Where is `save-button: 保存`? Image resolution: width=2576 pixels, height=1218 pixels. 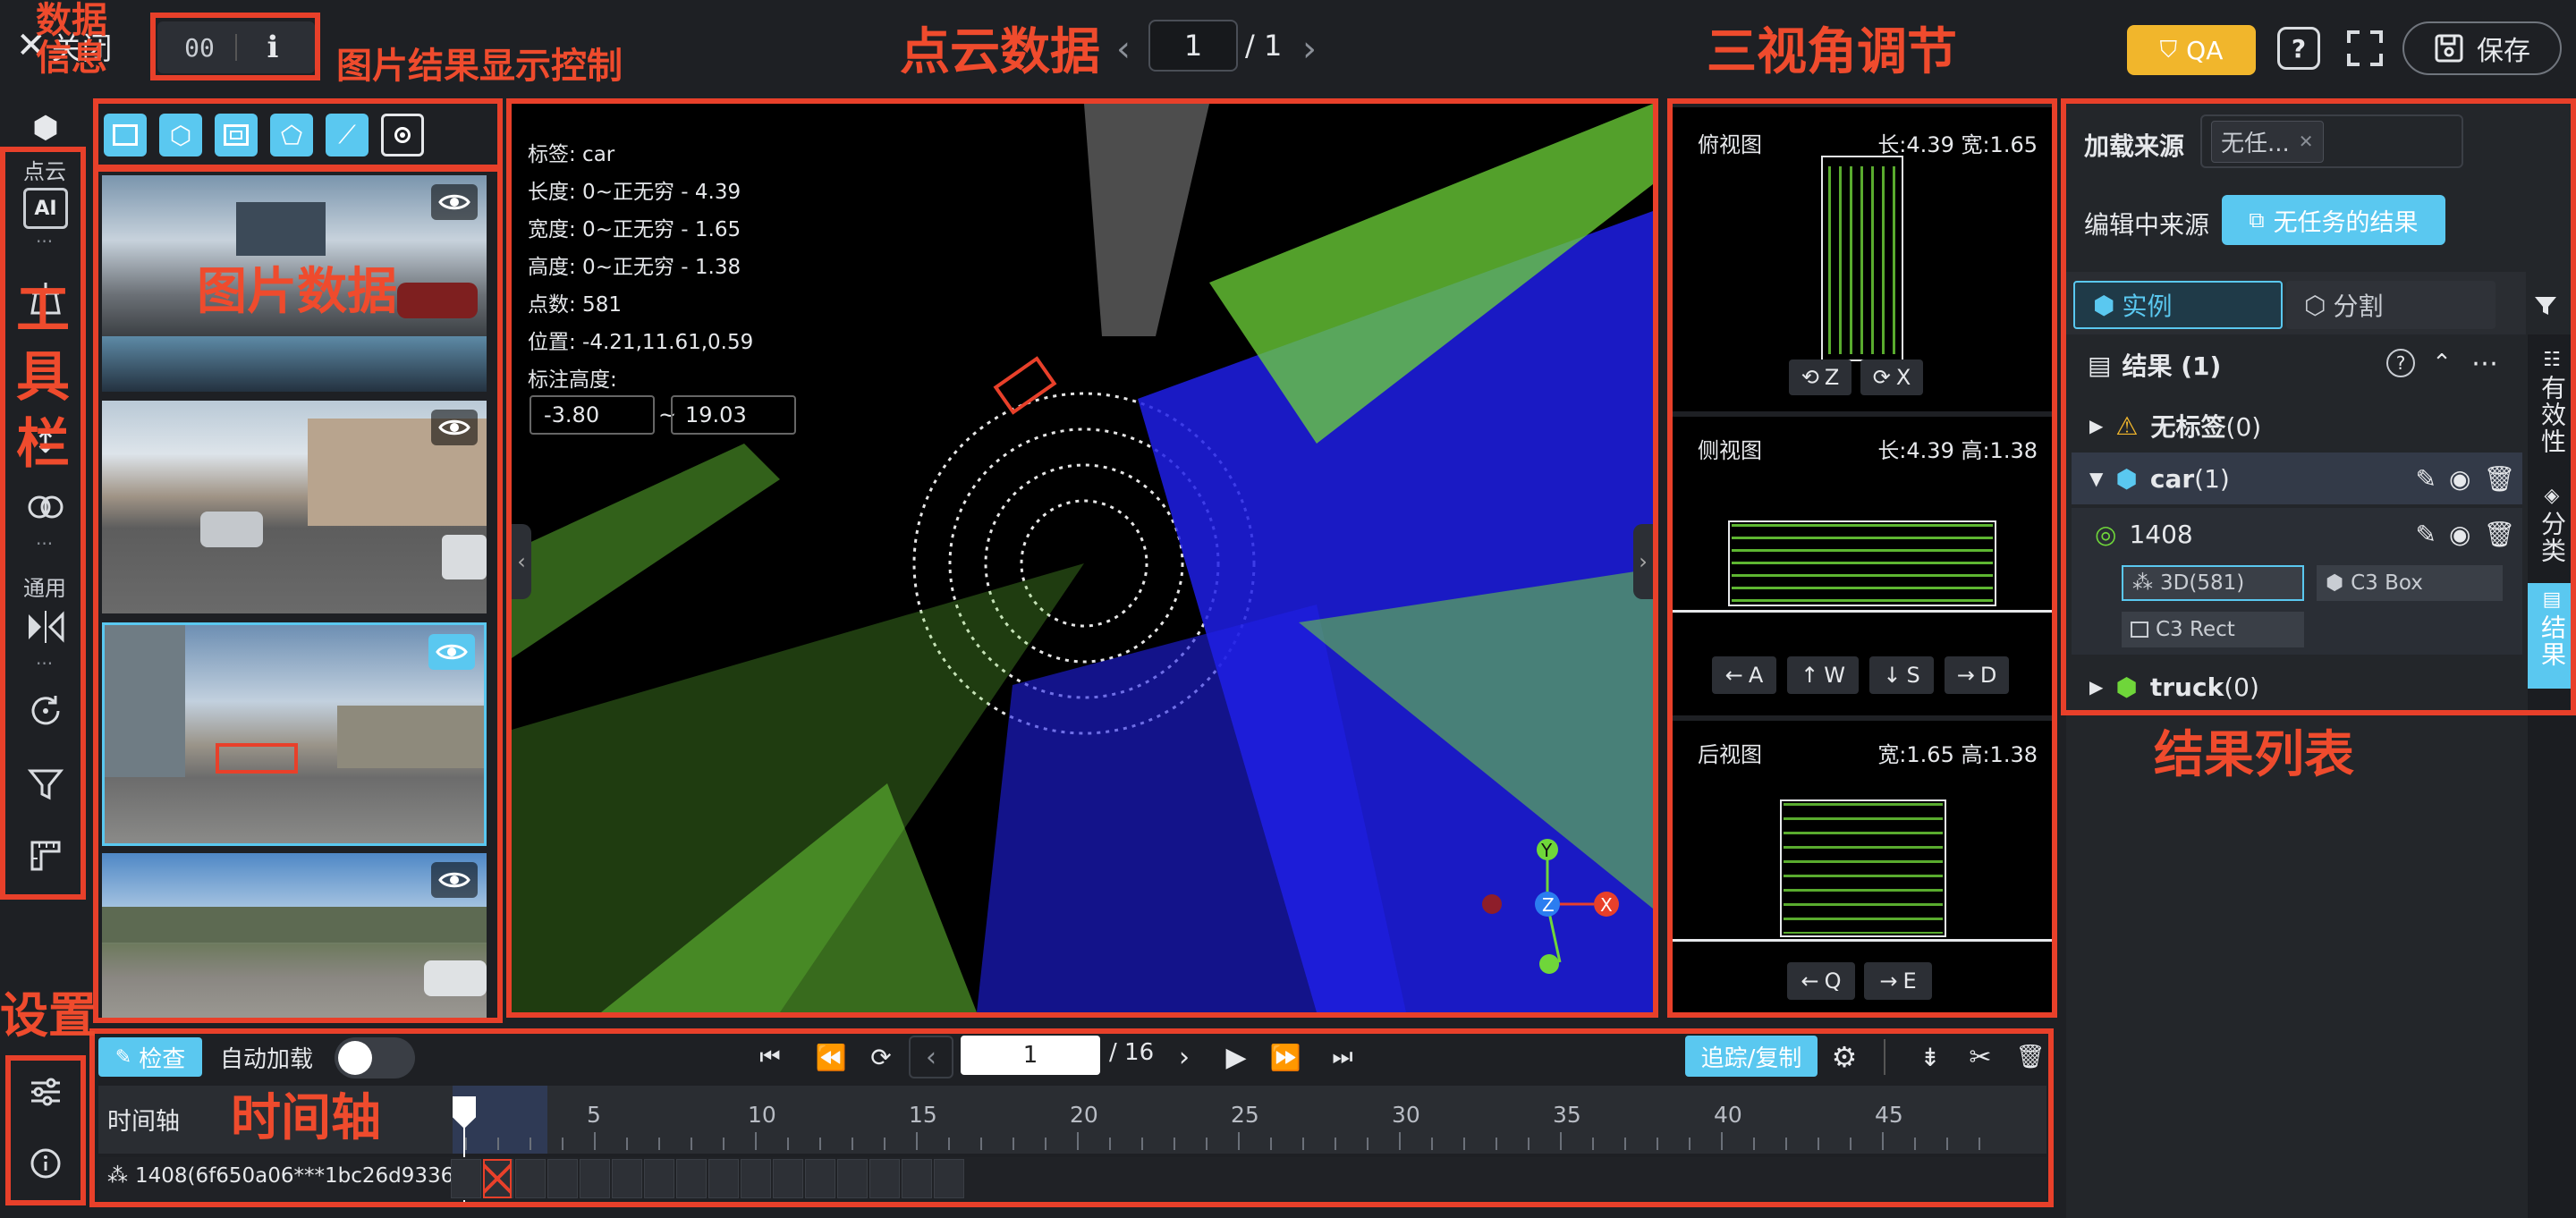 save-button: 保存 is located at coordinates (2482, 48).